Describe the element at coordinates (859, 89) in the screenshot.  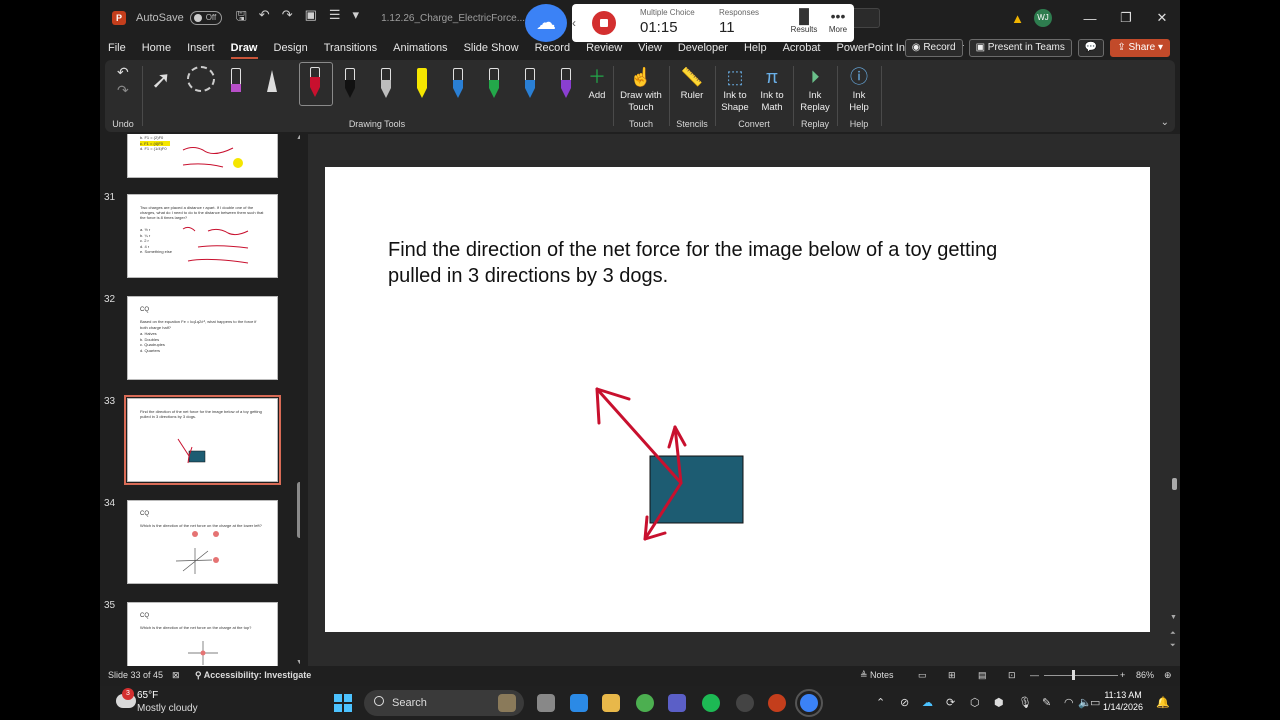
I see `ink-help-button: ⓘ Ink Help` at that location.